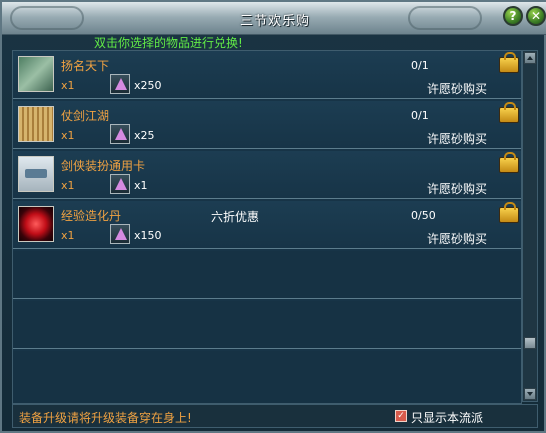  Describe the element at coordinates (423, 215) in the screenshot. I see `item-stock: 0/50` at that location.